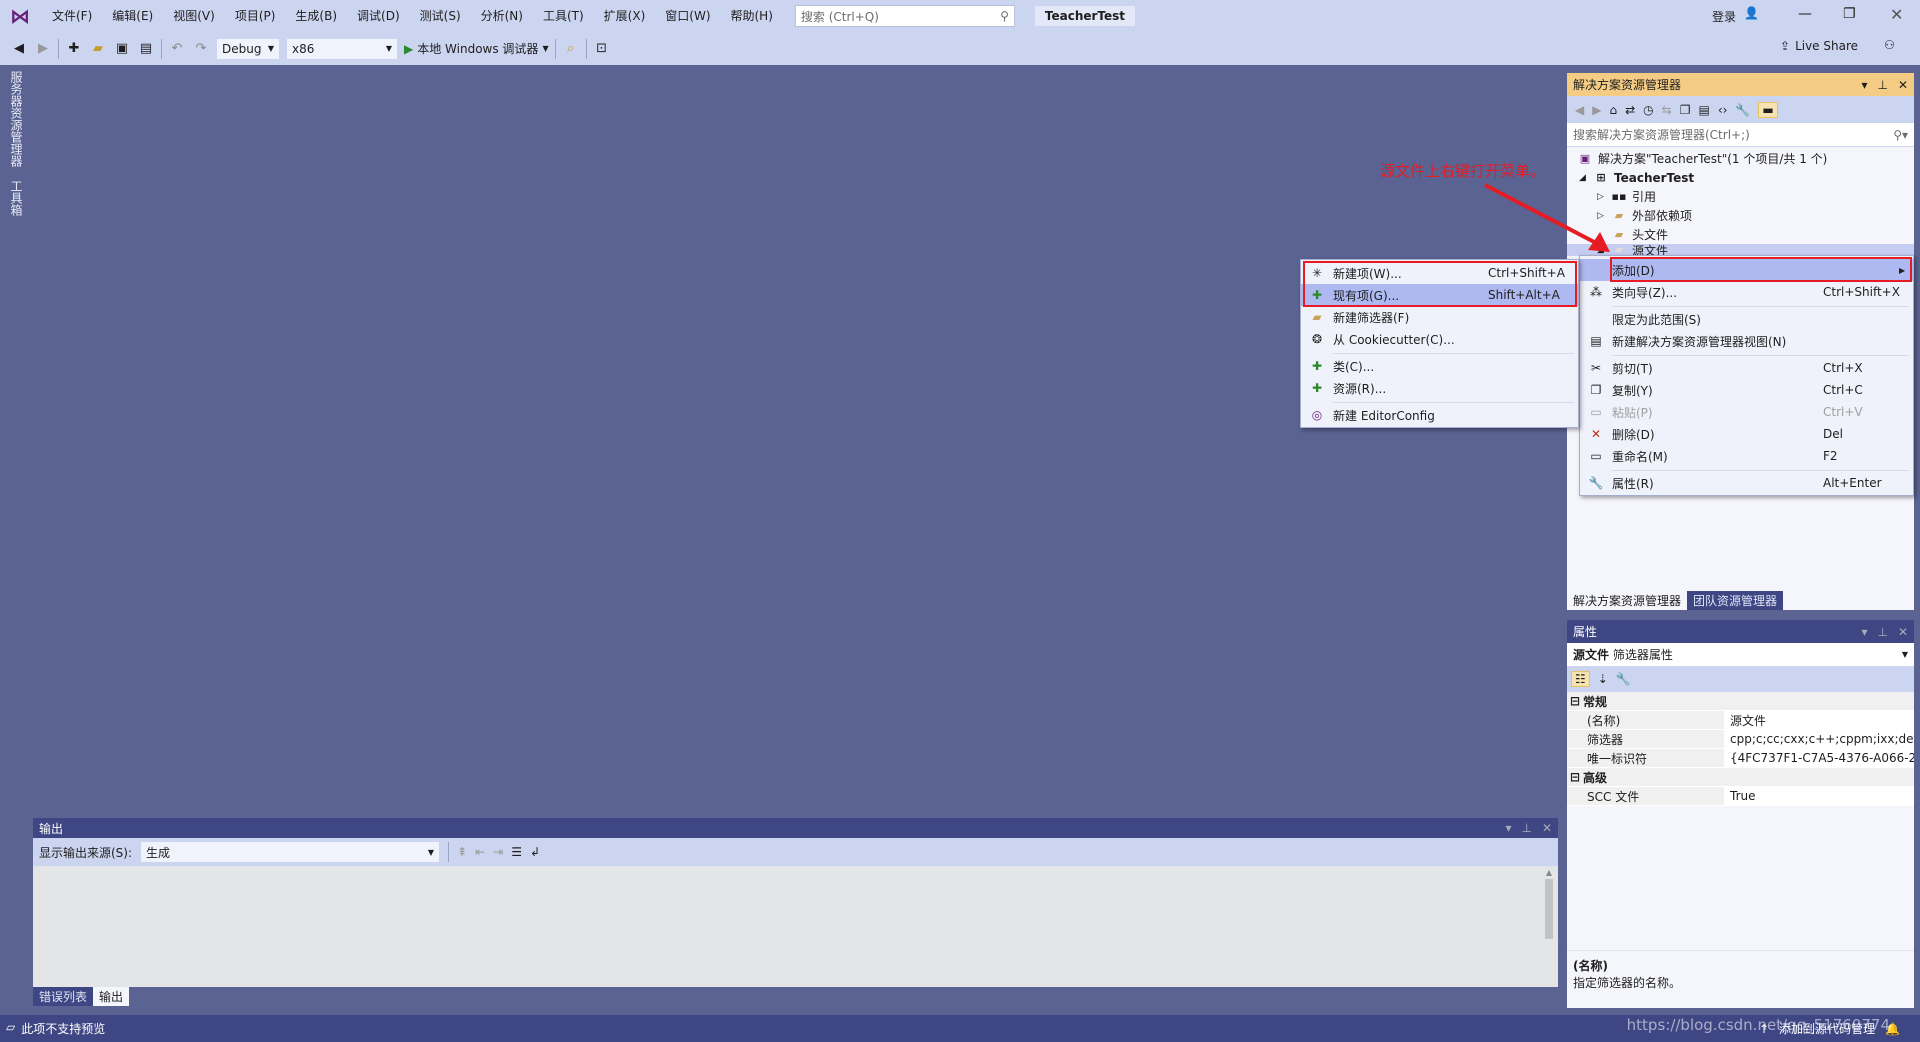 This screenshot has height=1042, width=1920. Describe the element at coordinates (1439, 415) in the screenshot. I see `menu-item-editorconfig: ◎ 新建 EditorConfig` at that location.